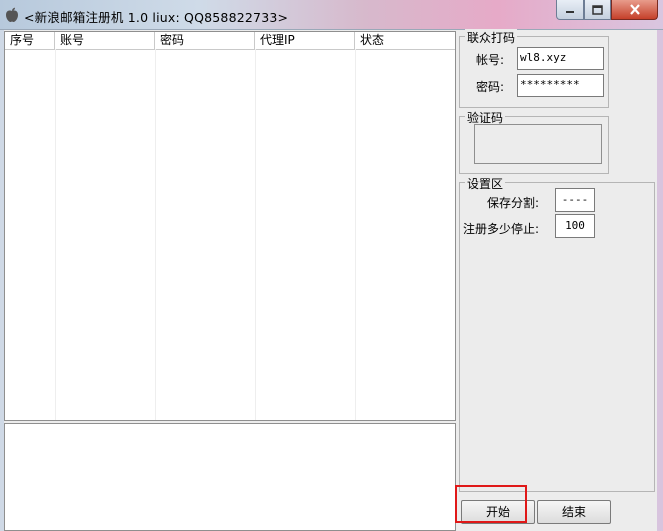 The width and height of the screenshot is (663, 531). Describe the element at coordinates (538, 144) in the screenshot. I see `captcha-image` at that location.